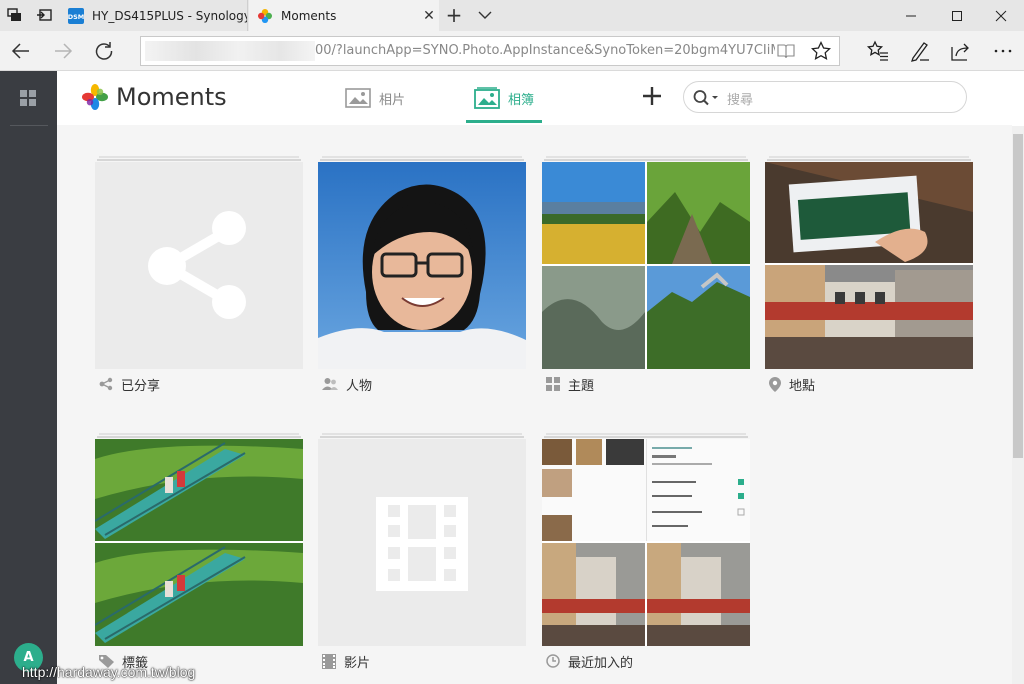  What do you see at coordinates (375, 98) in the screenshot?
I see `tab-photos: 相片` at bounding box center [375, 98].